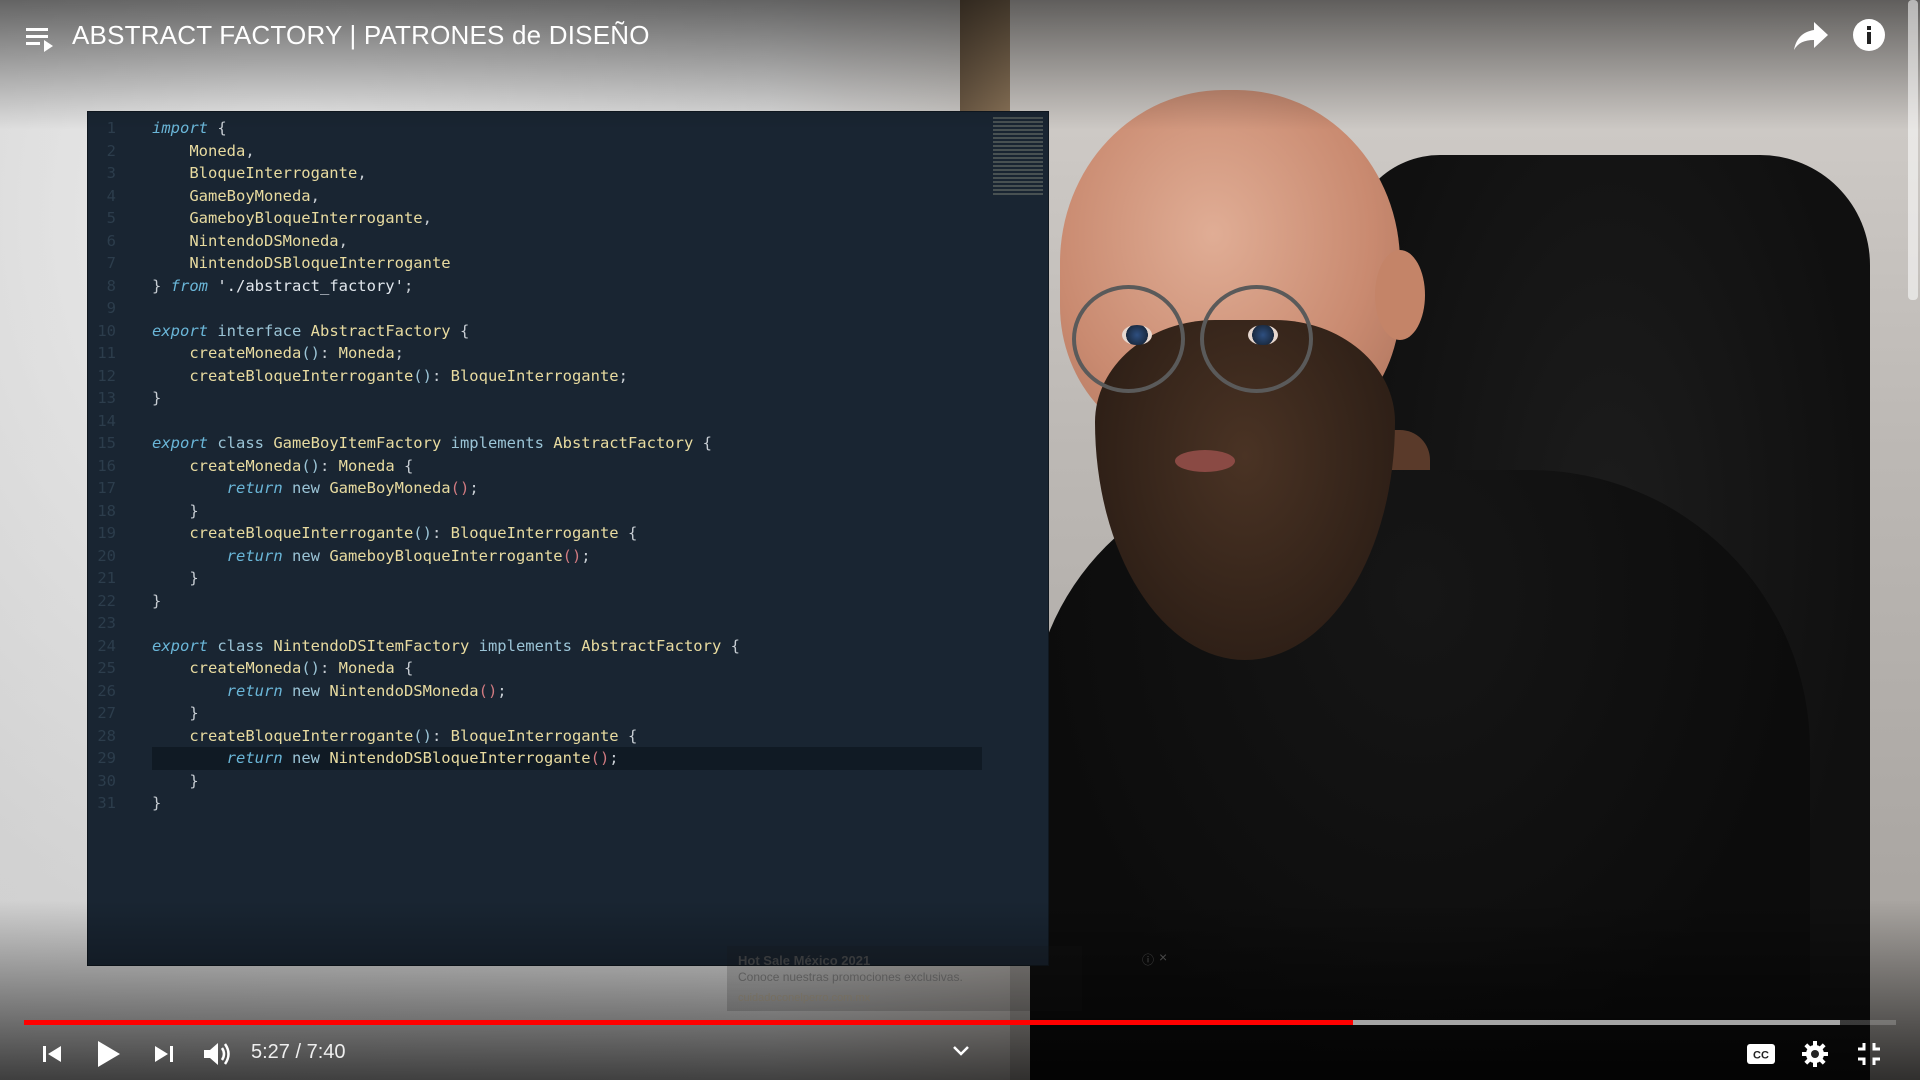  I want to click on code-line: 21 }, so click(538, 578).